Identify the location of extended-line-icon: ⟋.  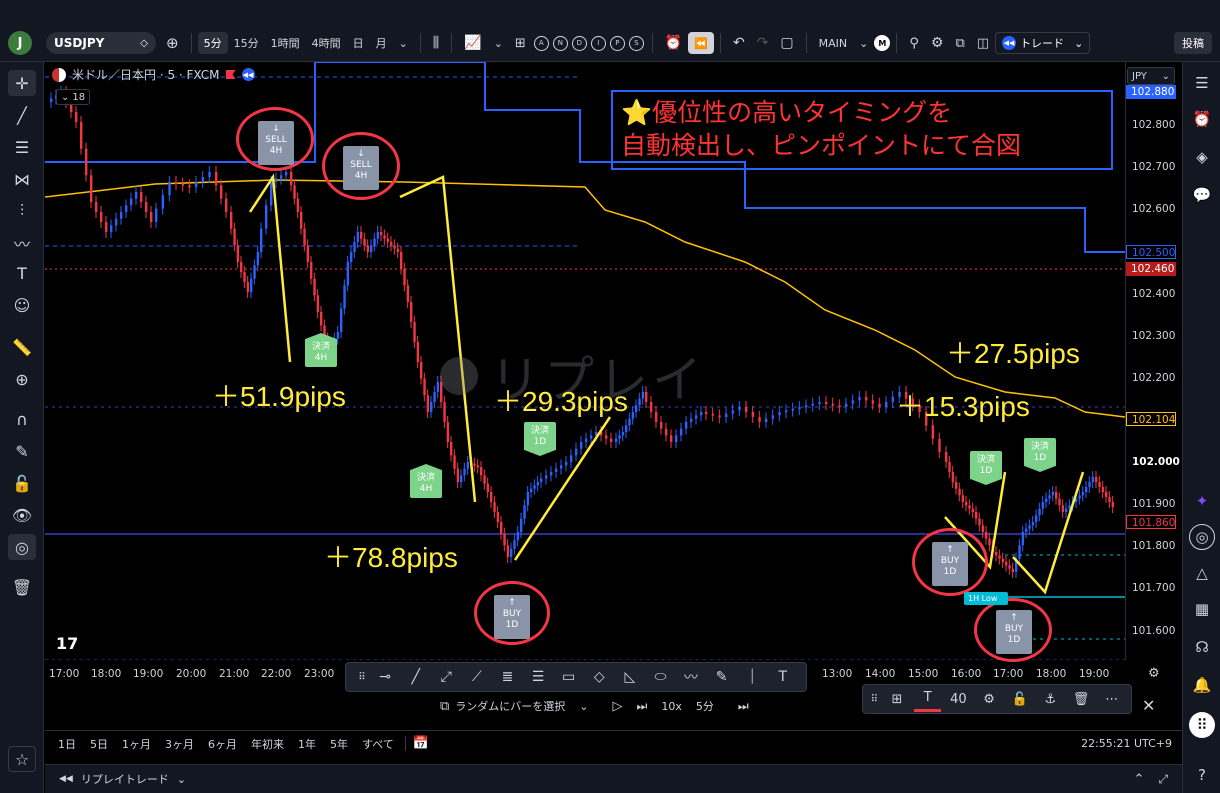
(477, 677).